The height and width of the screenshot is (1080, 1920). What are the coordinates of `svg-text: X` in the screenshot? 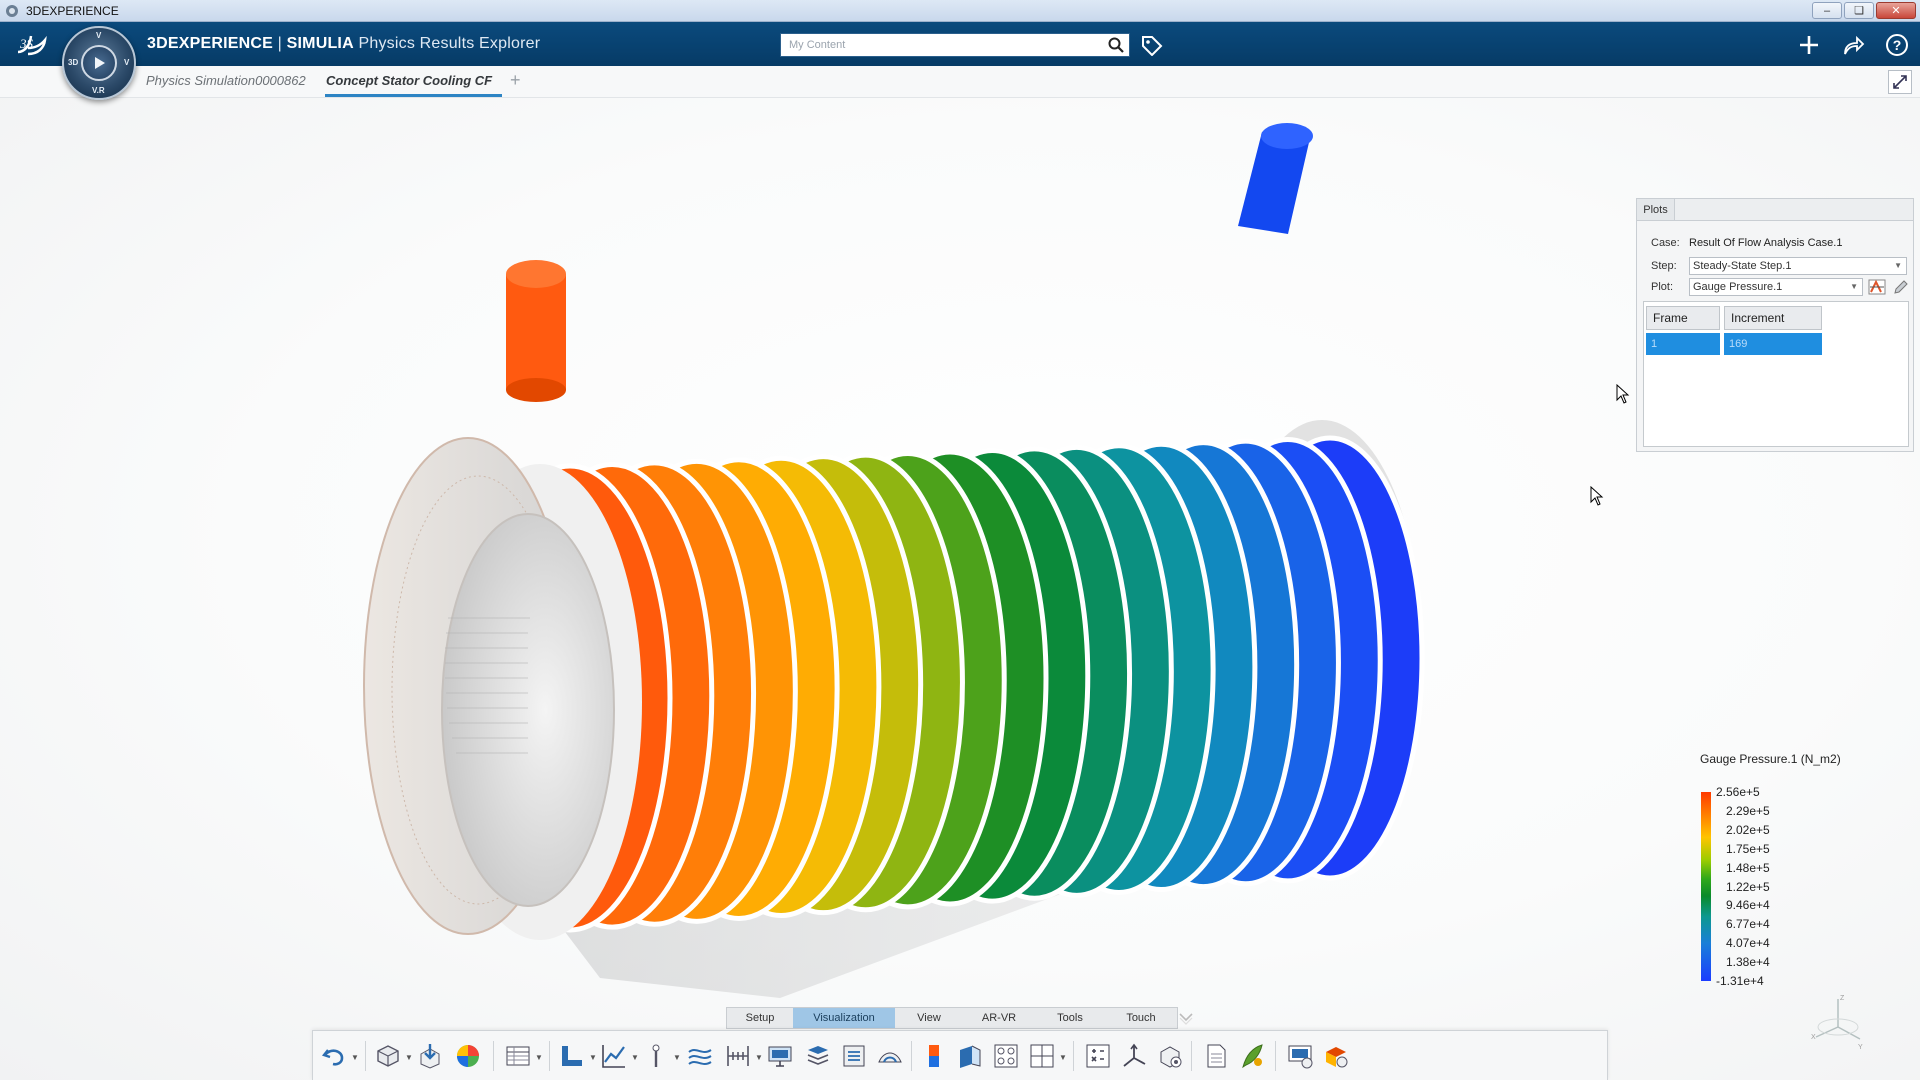 It's located at (1813, 1037).